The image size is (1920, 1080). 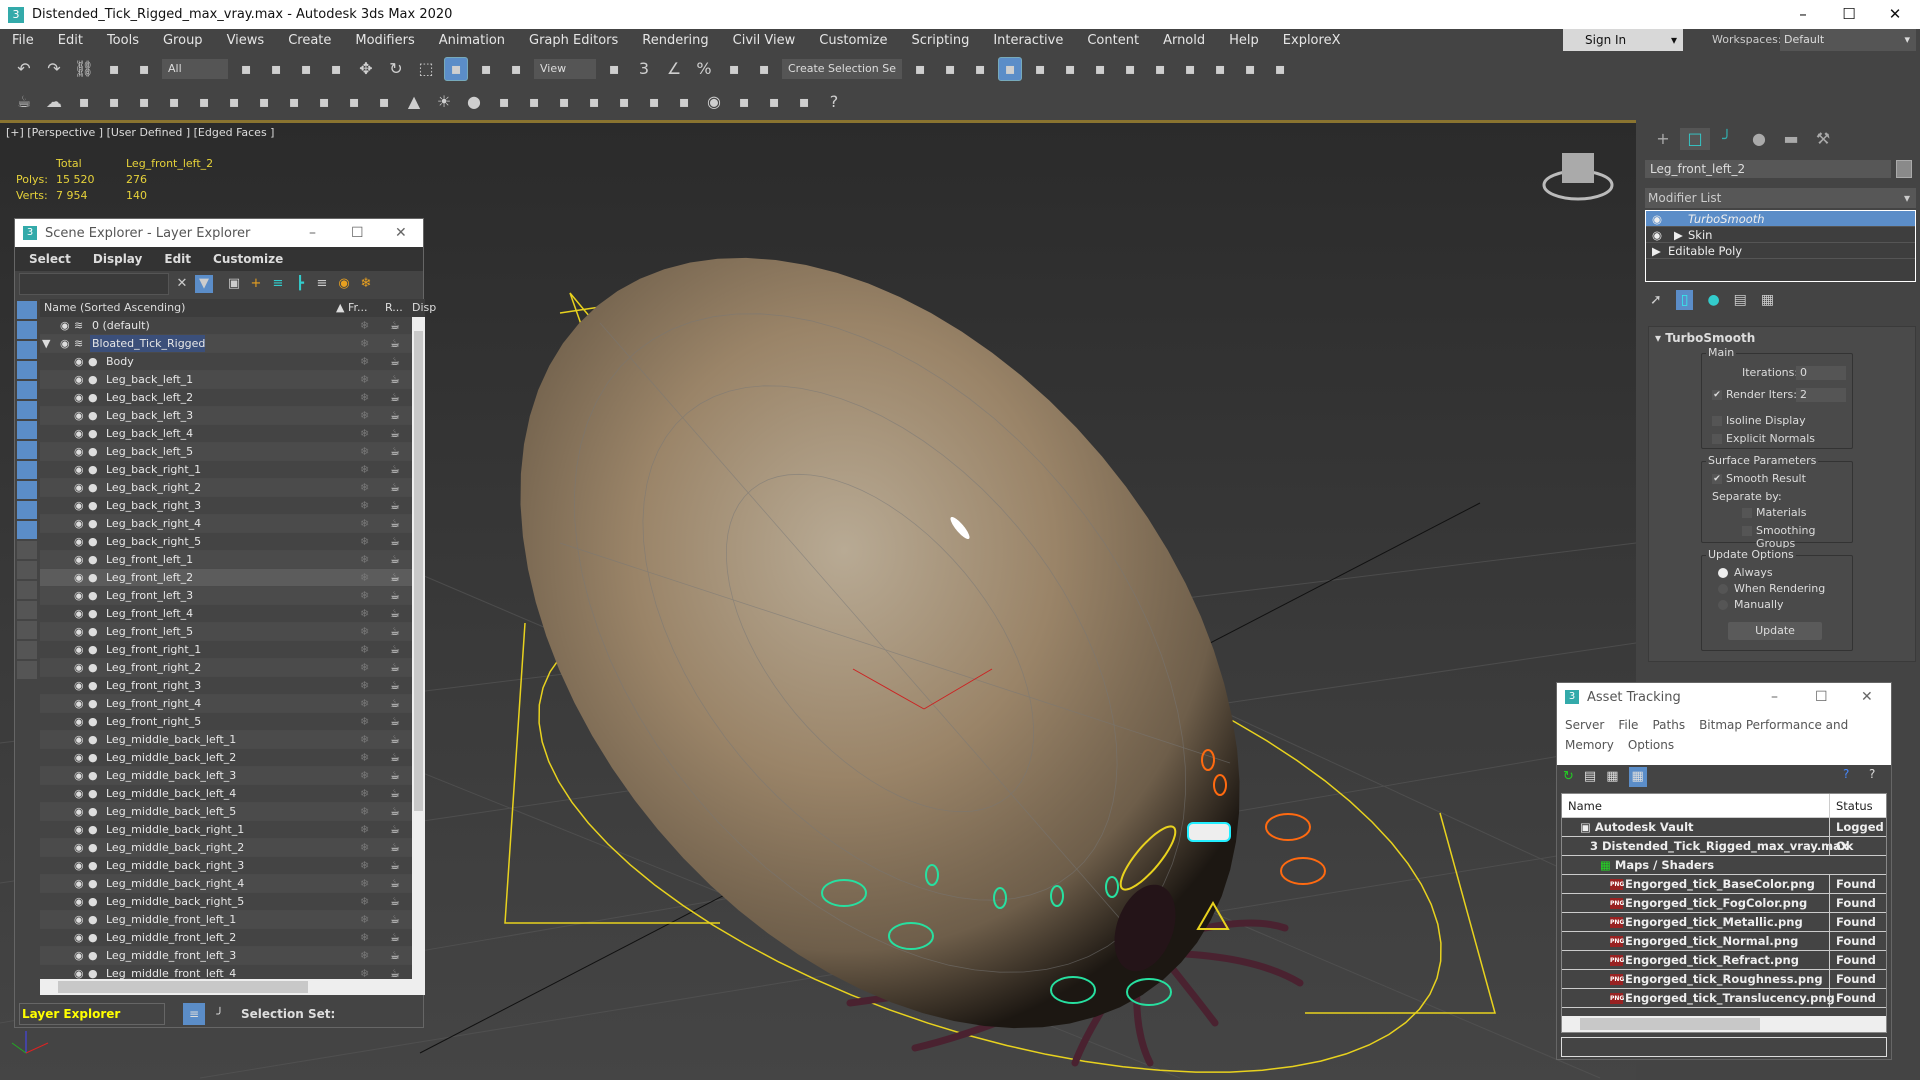 What do you see at coordinates (354, 102) in the screenshot?
I see `sphere-light-icon: ▪` at bounding box center [354, 102].